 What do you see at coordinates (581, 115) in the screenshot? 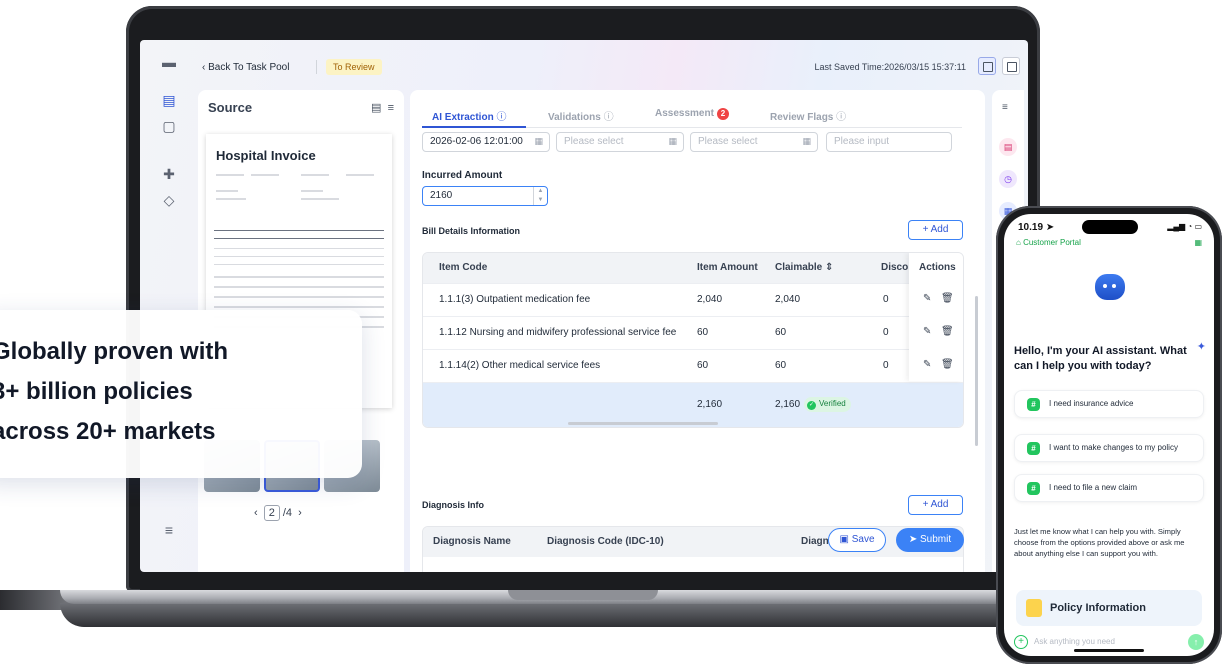
I see `tab-validations: Validations ⓘ` at bounding box center [581, 115].